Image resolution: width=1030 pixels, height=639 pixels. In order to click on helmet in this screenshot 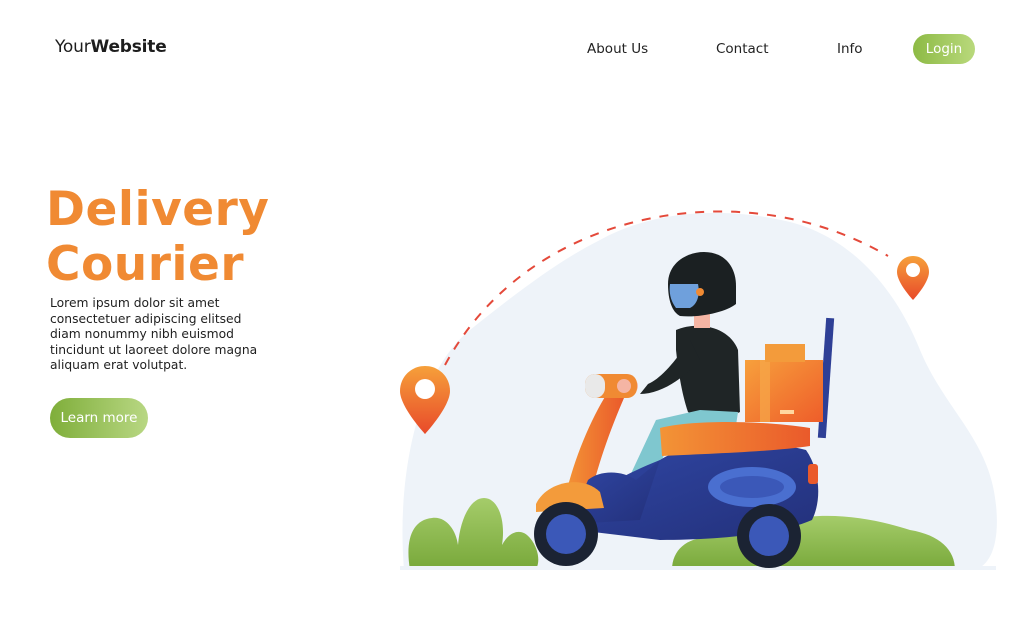, I will do `click(702, 284)`.